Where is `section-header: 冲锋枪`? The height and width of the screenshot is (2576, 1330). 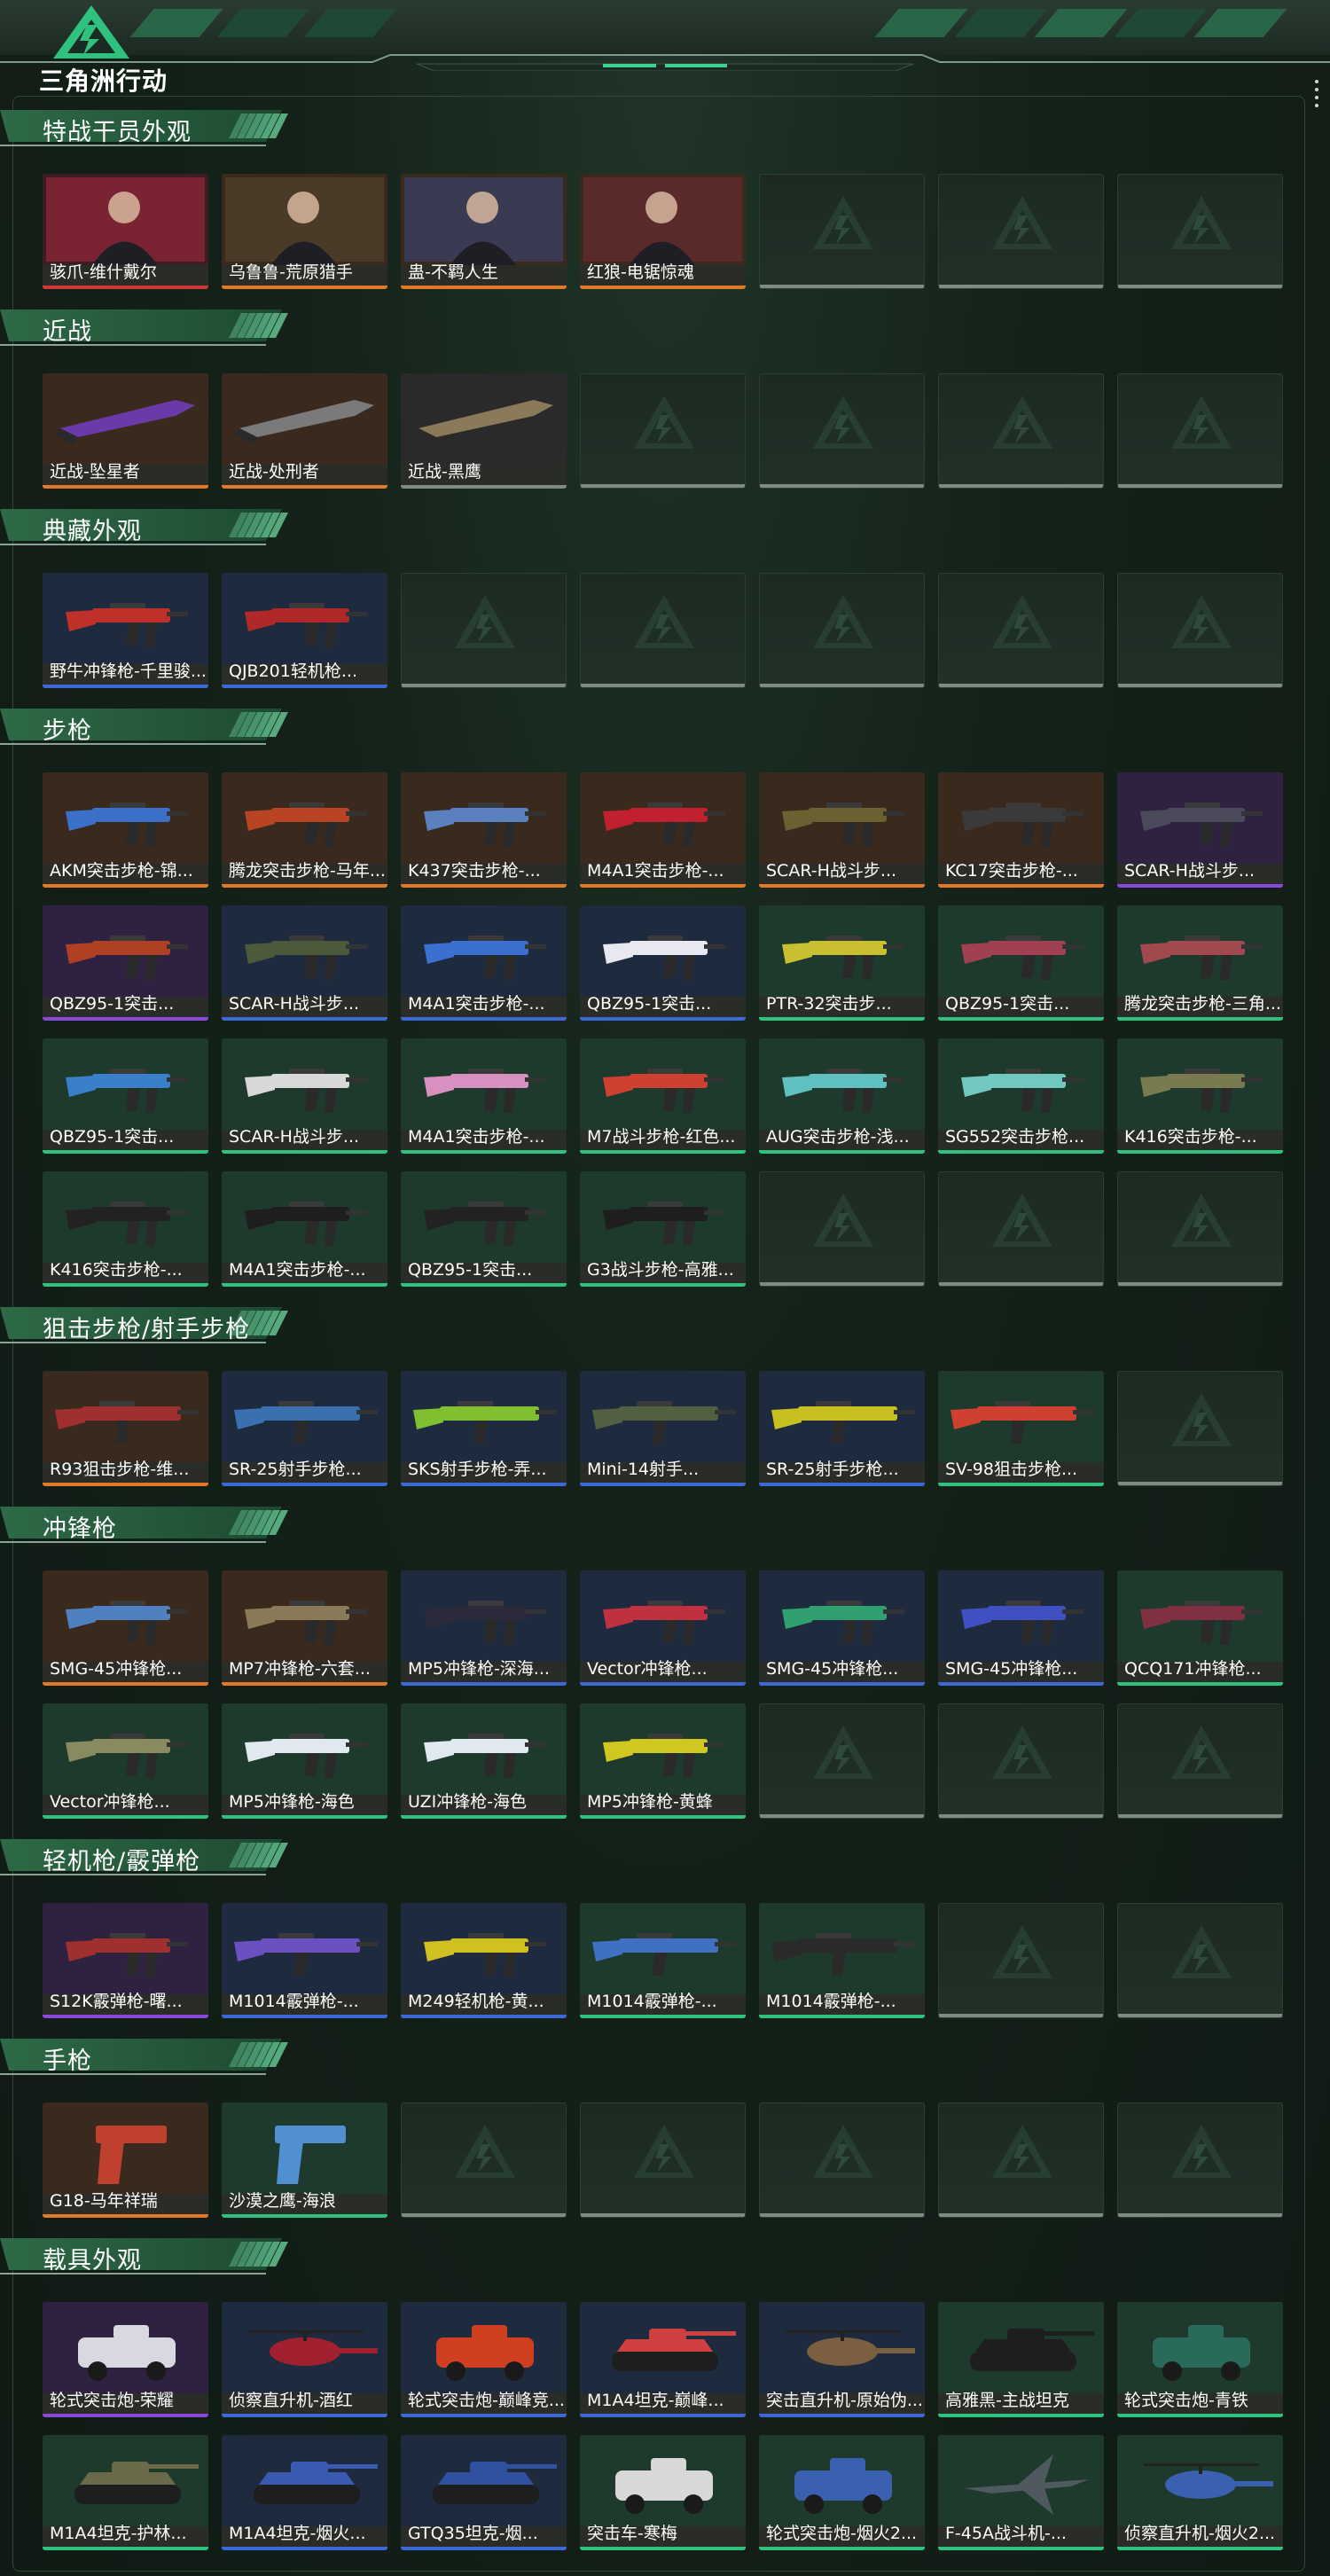 section-header: 冲锋枪 is located at coordinates (147, 1524).